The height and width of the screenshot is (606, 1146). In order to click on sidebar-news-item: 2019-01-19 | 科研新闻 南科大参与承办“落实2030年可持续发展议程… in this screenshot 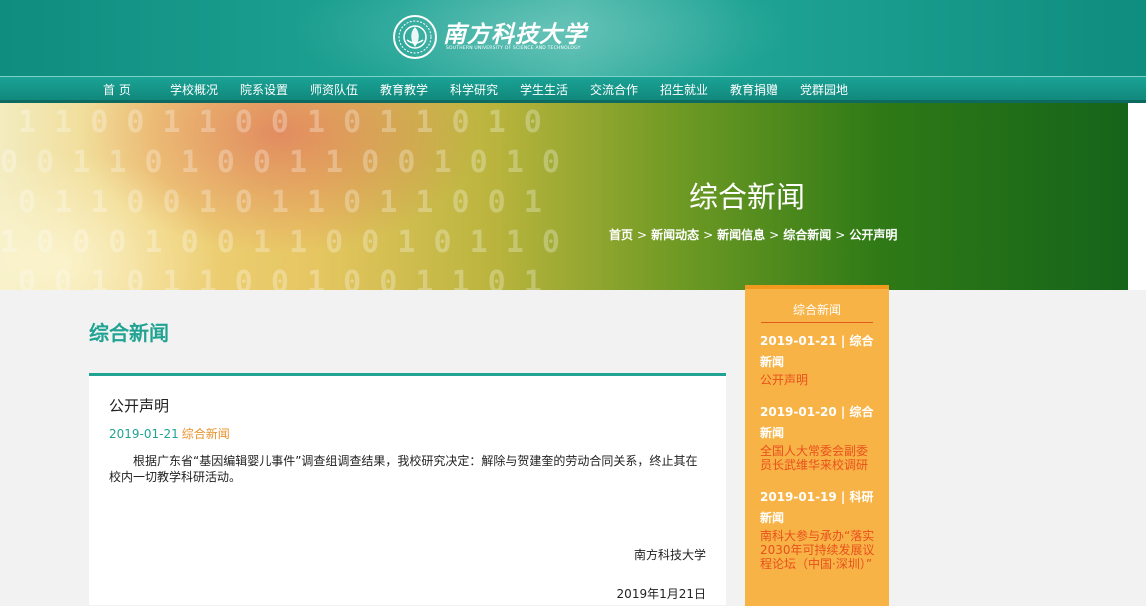, I will do `click(819, 529)`.